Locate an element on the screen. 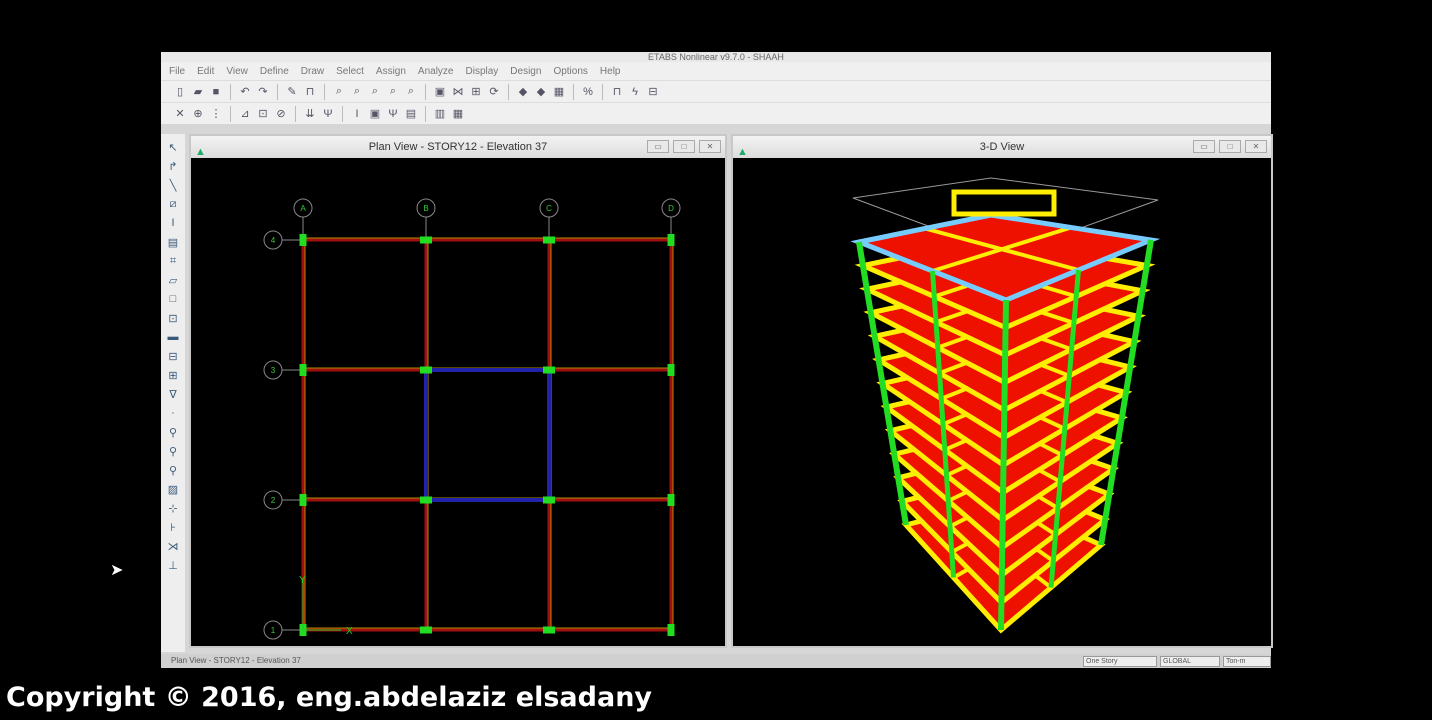 This screenshot has height=720, width=1432. 3d-view-icon: ▣ is located at coordinates (440, 92).